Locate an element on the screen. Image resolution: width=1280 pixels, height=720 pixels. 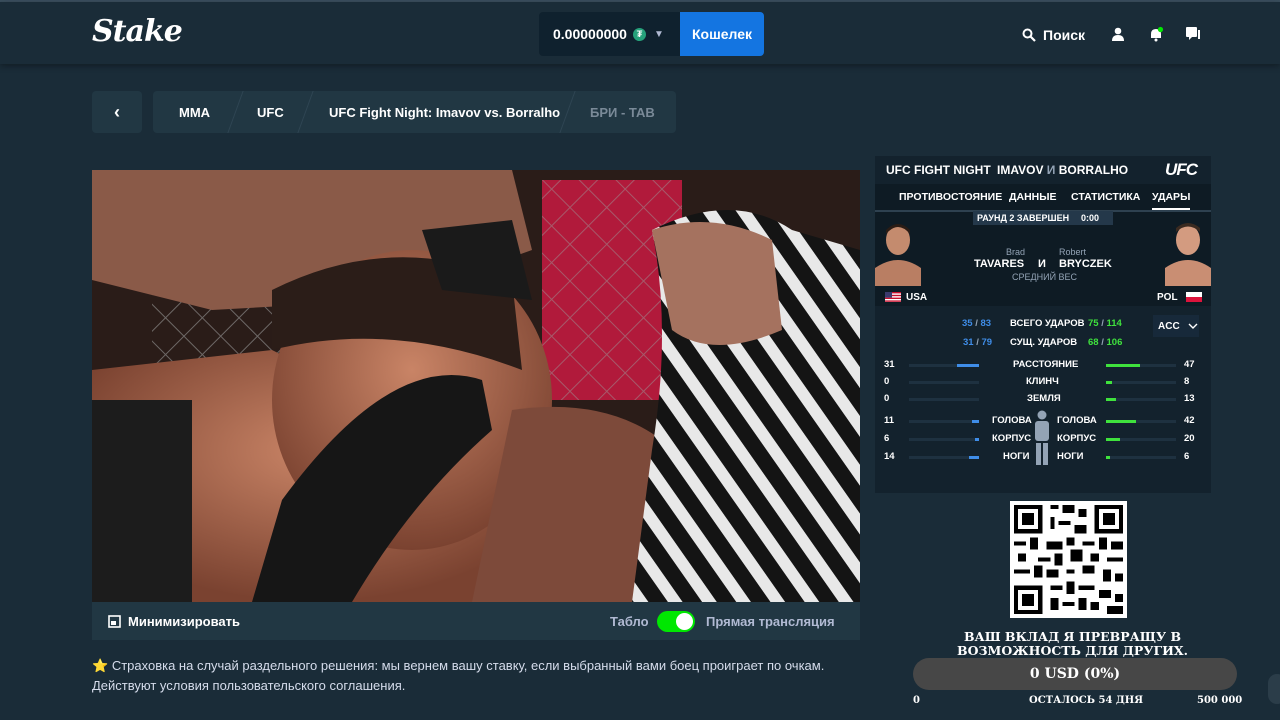
vs-label: И is located at coordinates (1042, 264).